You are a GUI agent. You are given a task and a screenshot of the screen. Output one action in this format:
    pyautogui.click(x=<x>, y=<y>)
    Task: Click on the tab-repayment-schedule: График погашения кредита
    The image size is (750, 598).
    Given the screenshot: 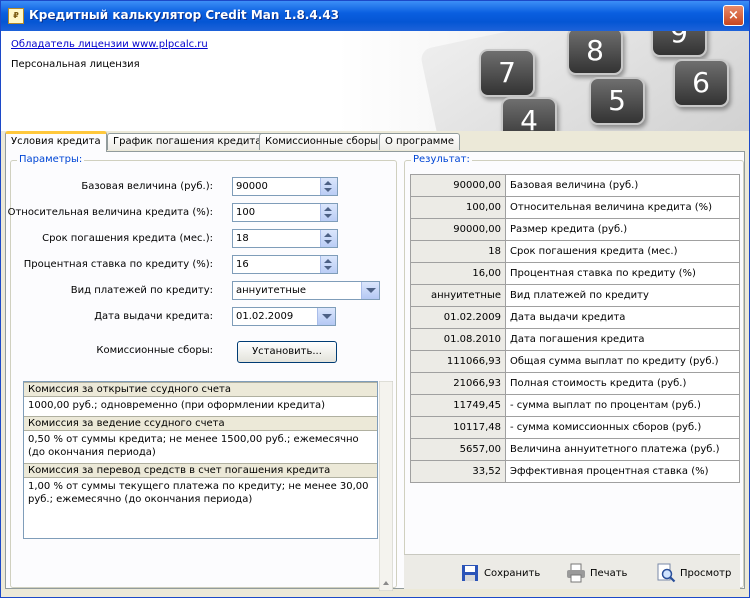 What is the action you would take?
    pyautogui.click(x=187, y=141)
    